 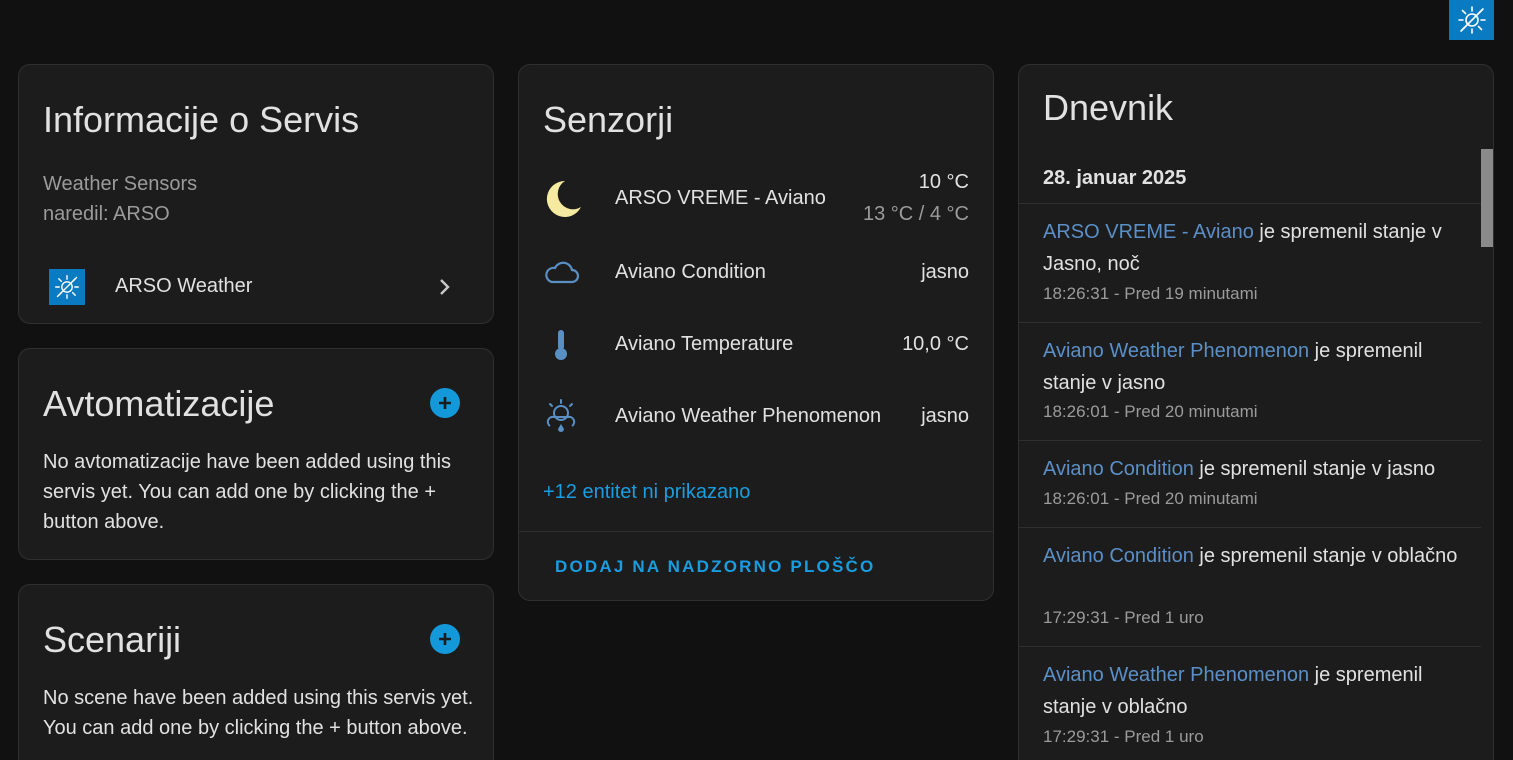 I want to click on entity-name: Aviano Temperature, so click(x=704, y=344).